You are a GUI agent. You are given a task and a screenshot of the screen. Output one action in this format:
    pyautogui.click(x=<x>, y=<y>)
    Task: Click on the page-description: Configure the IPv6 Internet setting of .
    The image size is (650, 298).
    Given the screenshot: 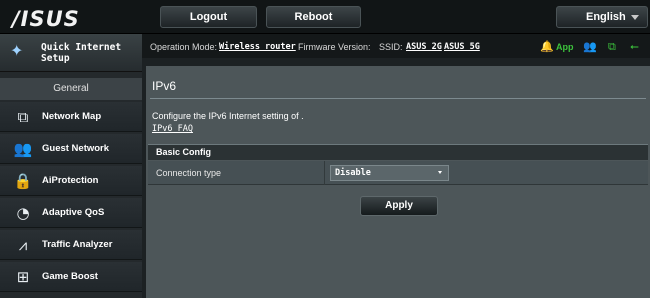 What is the action you would take?
    pyautogui.click(x=228, y=116)
    